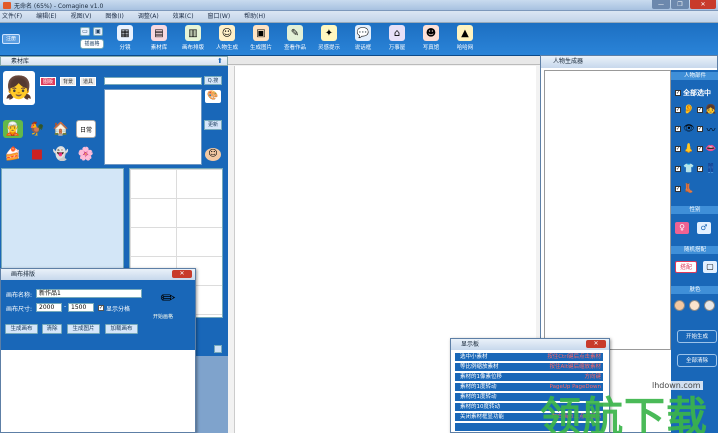 The image size is (718, 433). What do you see at coordinates (85, 31) in the screenshot?
I see `new-frame-icon: ▭` at bounding box center [85, 31].